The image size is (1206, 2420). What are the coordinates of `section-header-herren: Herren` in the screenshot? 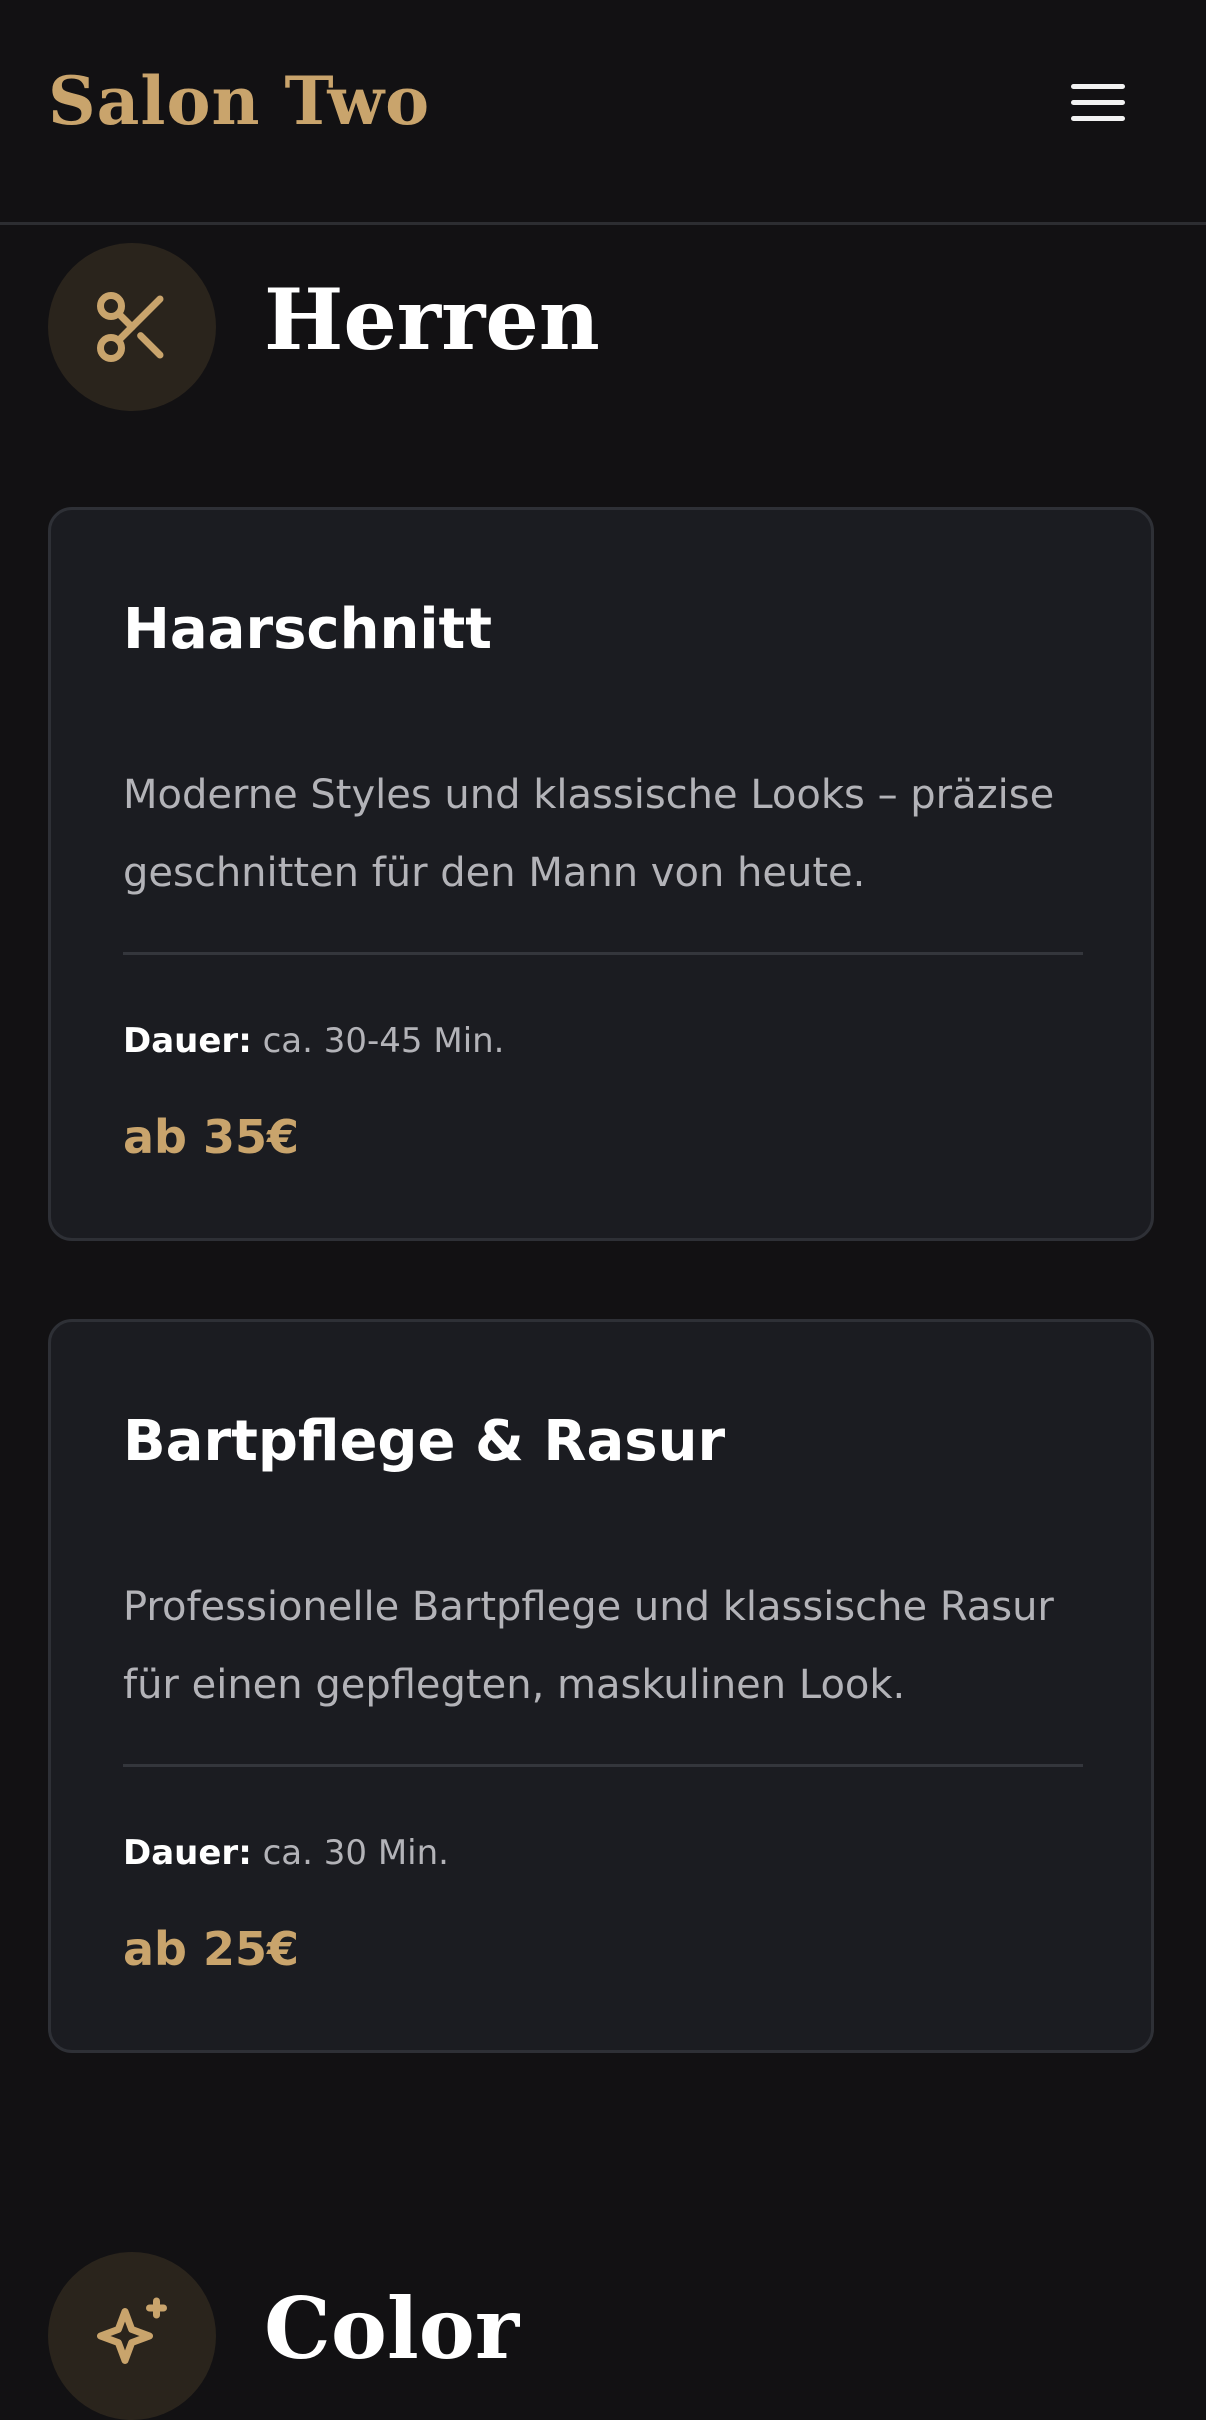 It's located at (601, 327).